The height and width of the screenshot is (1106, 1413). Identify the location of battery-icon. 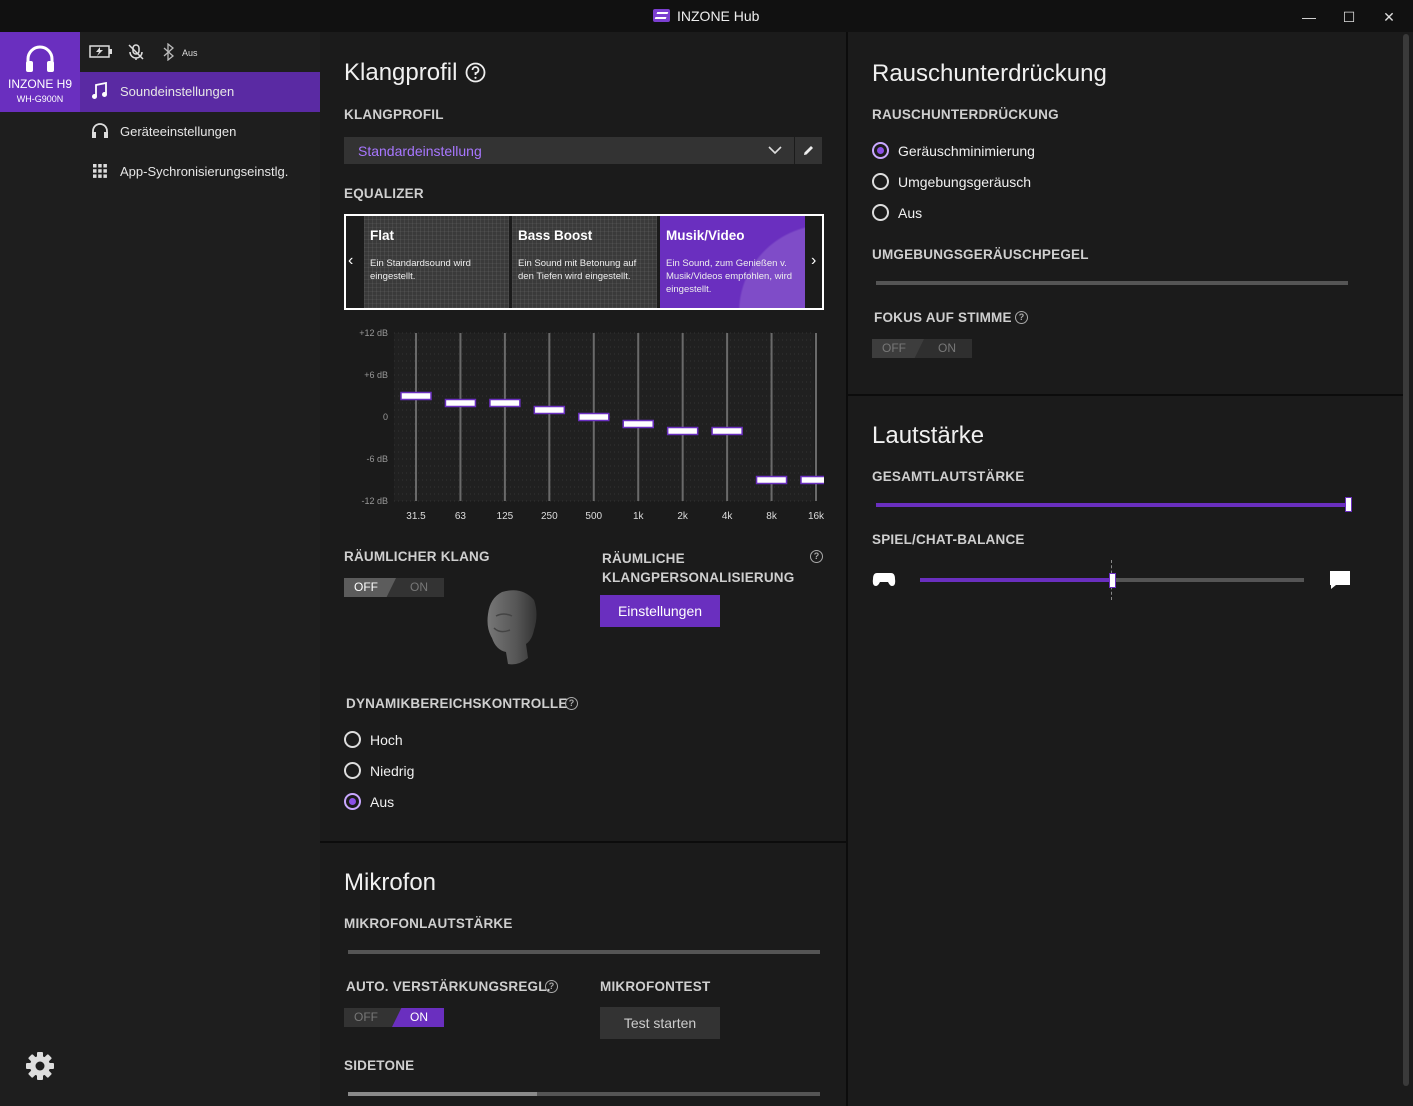
(100, 51).